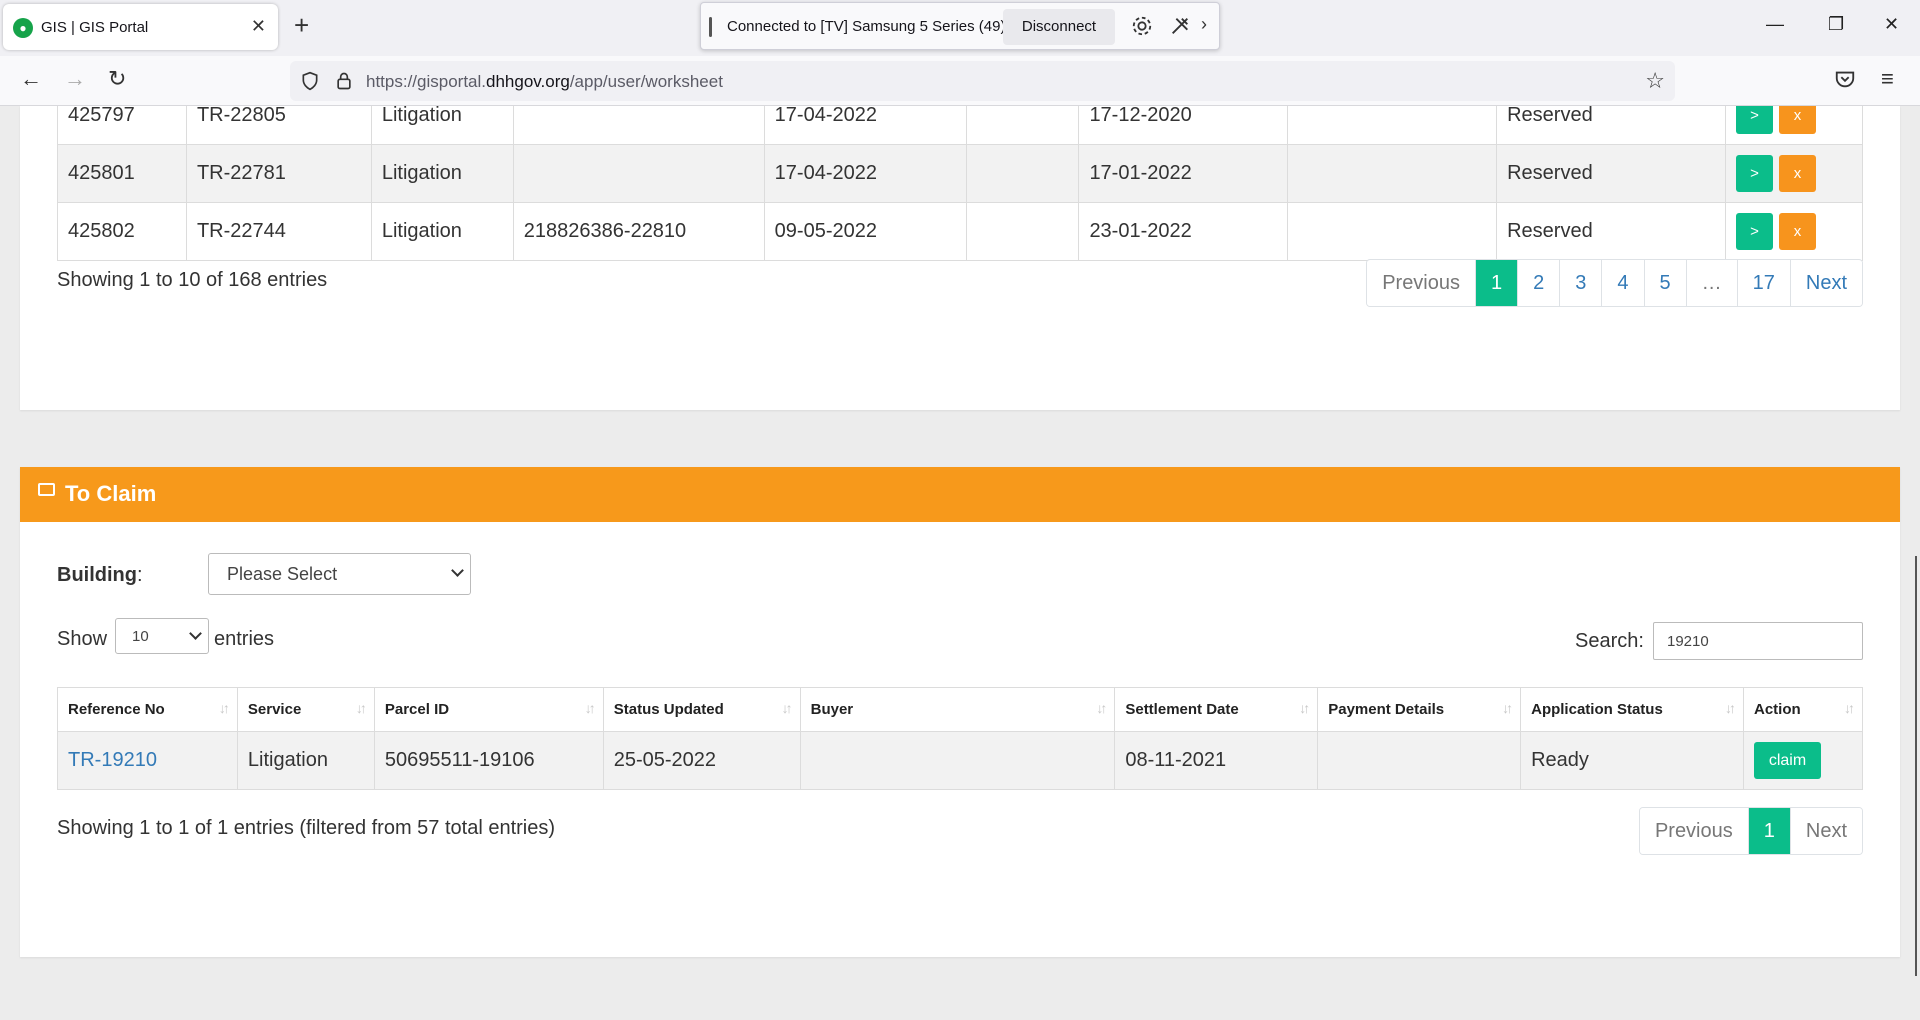 This screenshot has width=1920, height=1020. What do you see at coordinates (1183, 231) in the screenshot?
I see `cell-settlement: 23-01-2022` at bounding box center [1183, 231].